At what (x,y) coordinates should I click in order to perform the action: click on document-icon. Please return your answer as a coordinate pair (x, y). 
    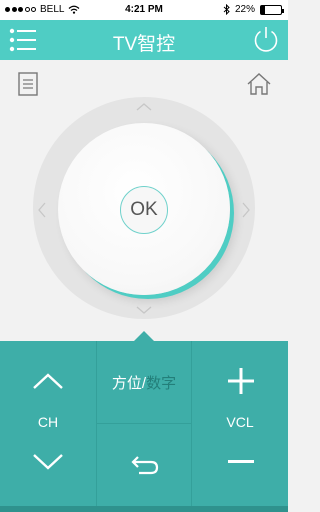
    Looking at the image, I should click on (28, 84).